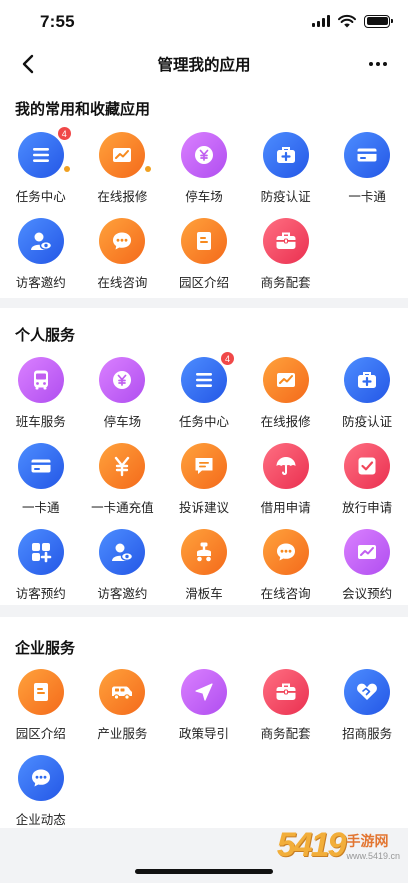 The height and width of the screenshot is (883, 408). I want to click on app-label: 借用申请, so click(285, 508).